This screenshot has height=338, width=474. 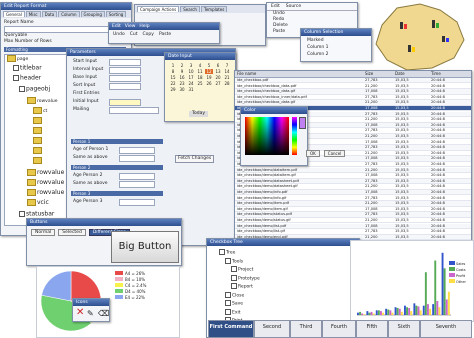 What do you see at coordinates (27, 68) in the screenshot?
I see `tree-node: titlebar` at bounding box center [27, 68].